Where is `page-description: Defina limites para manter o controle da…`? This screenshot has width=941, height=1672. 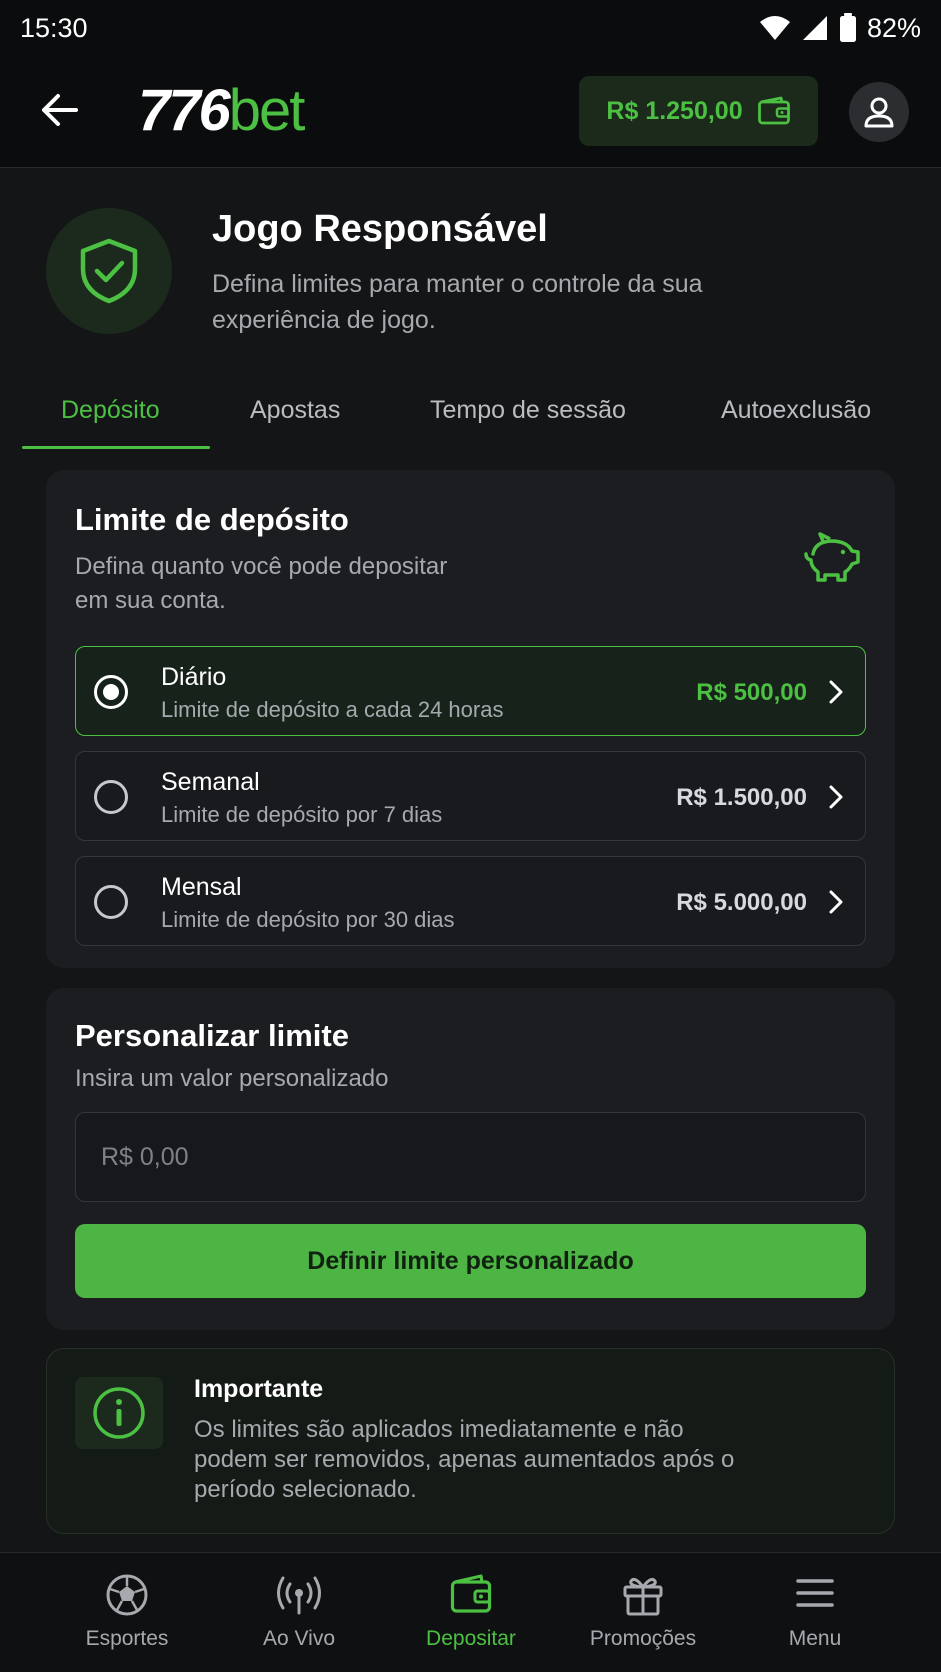
page-description: Defina limites para manter o controle da… is located at coordinates (457, 302).